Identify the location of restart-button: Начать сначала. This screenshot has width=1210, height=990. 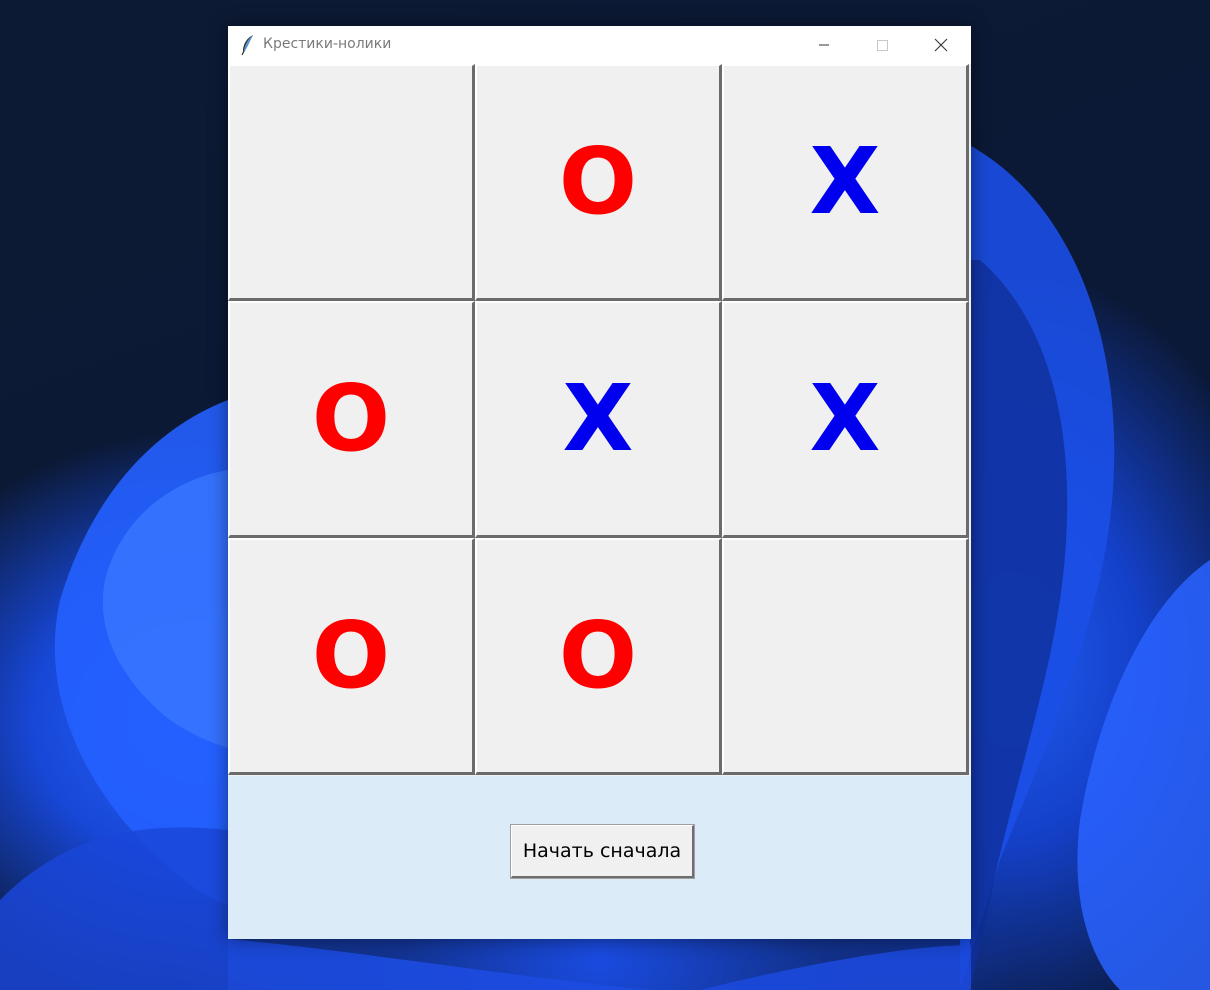
(602, 851).